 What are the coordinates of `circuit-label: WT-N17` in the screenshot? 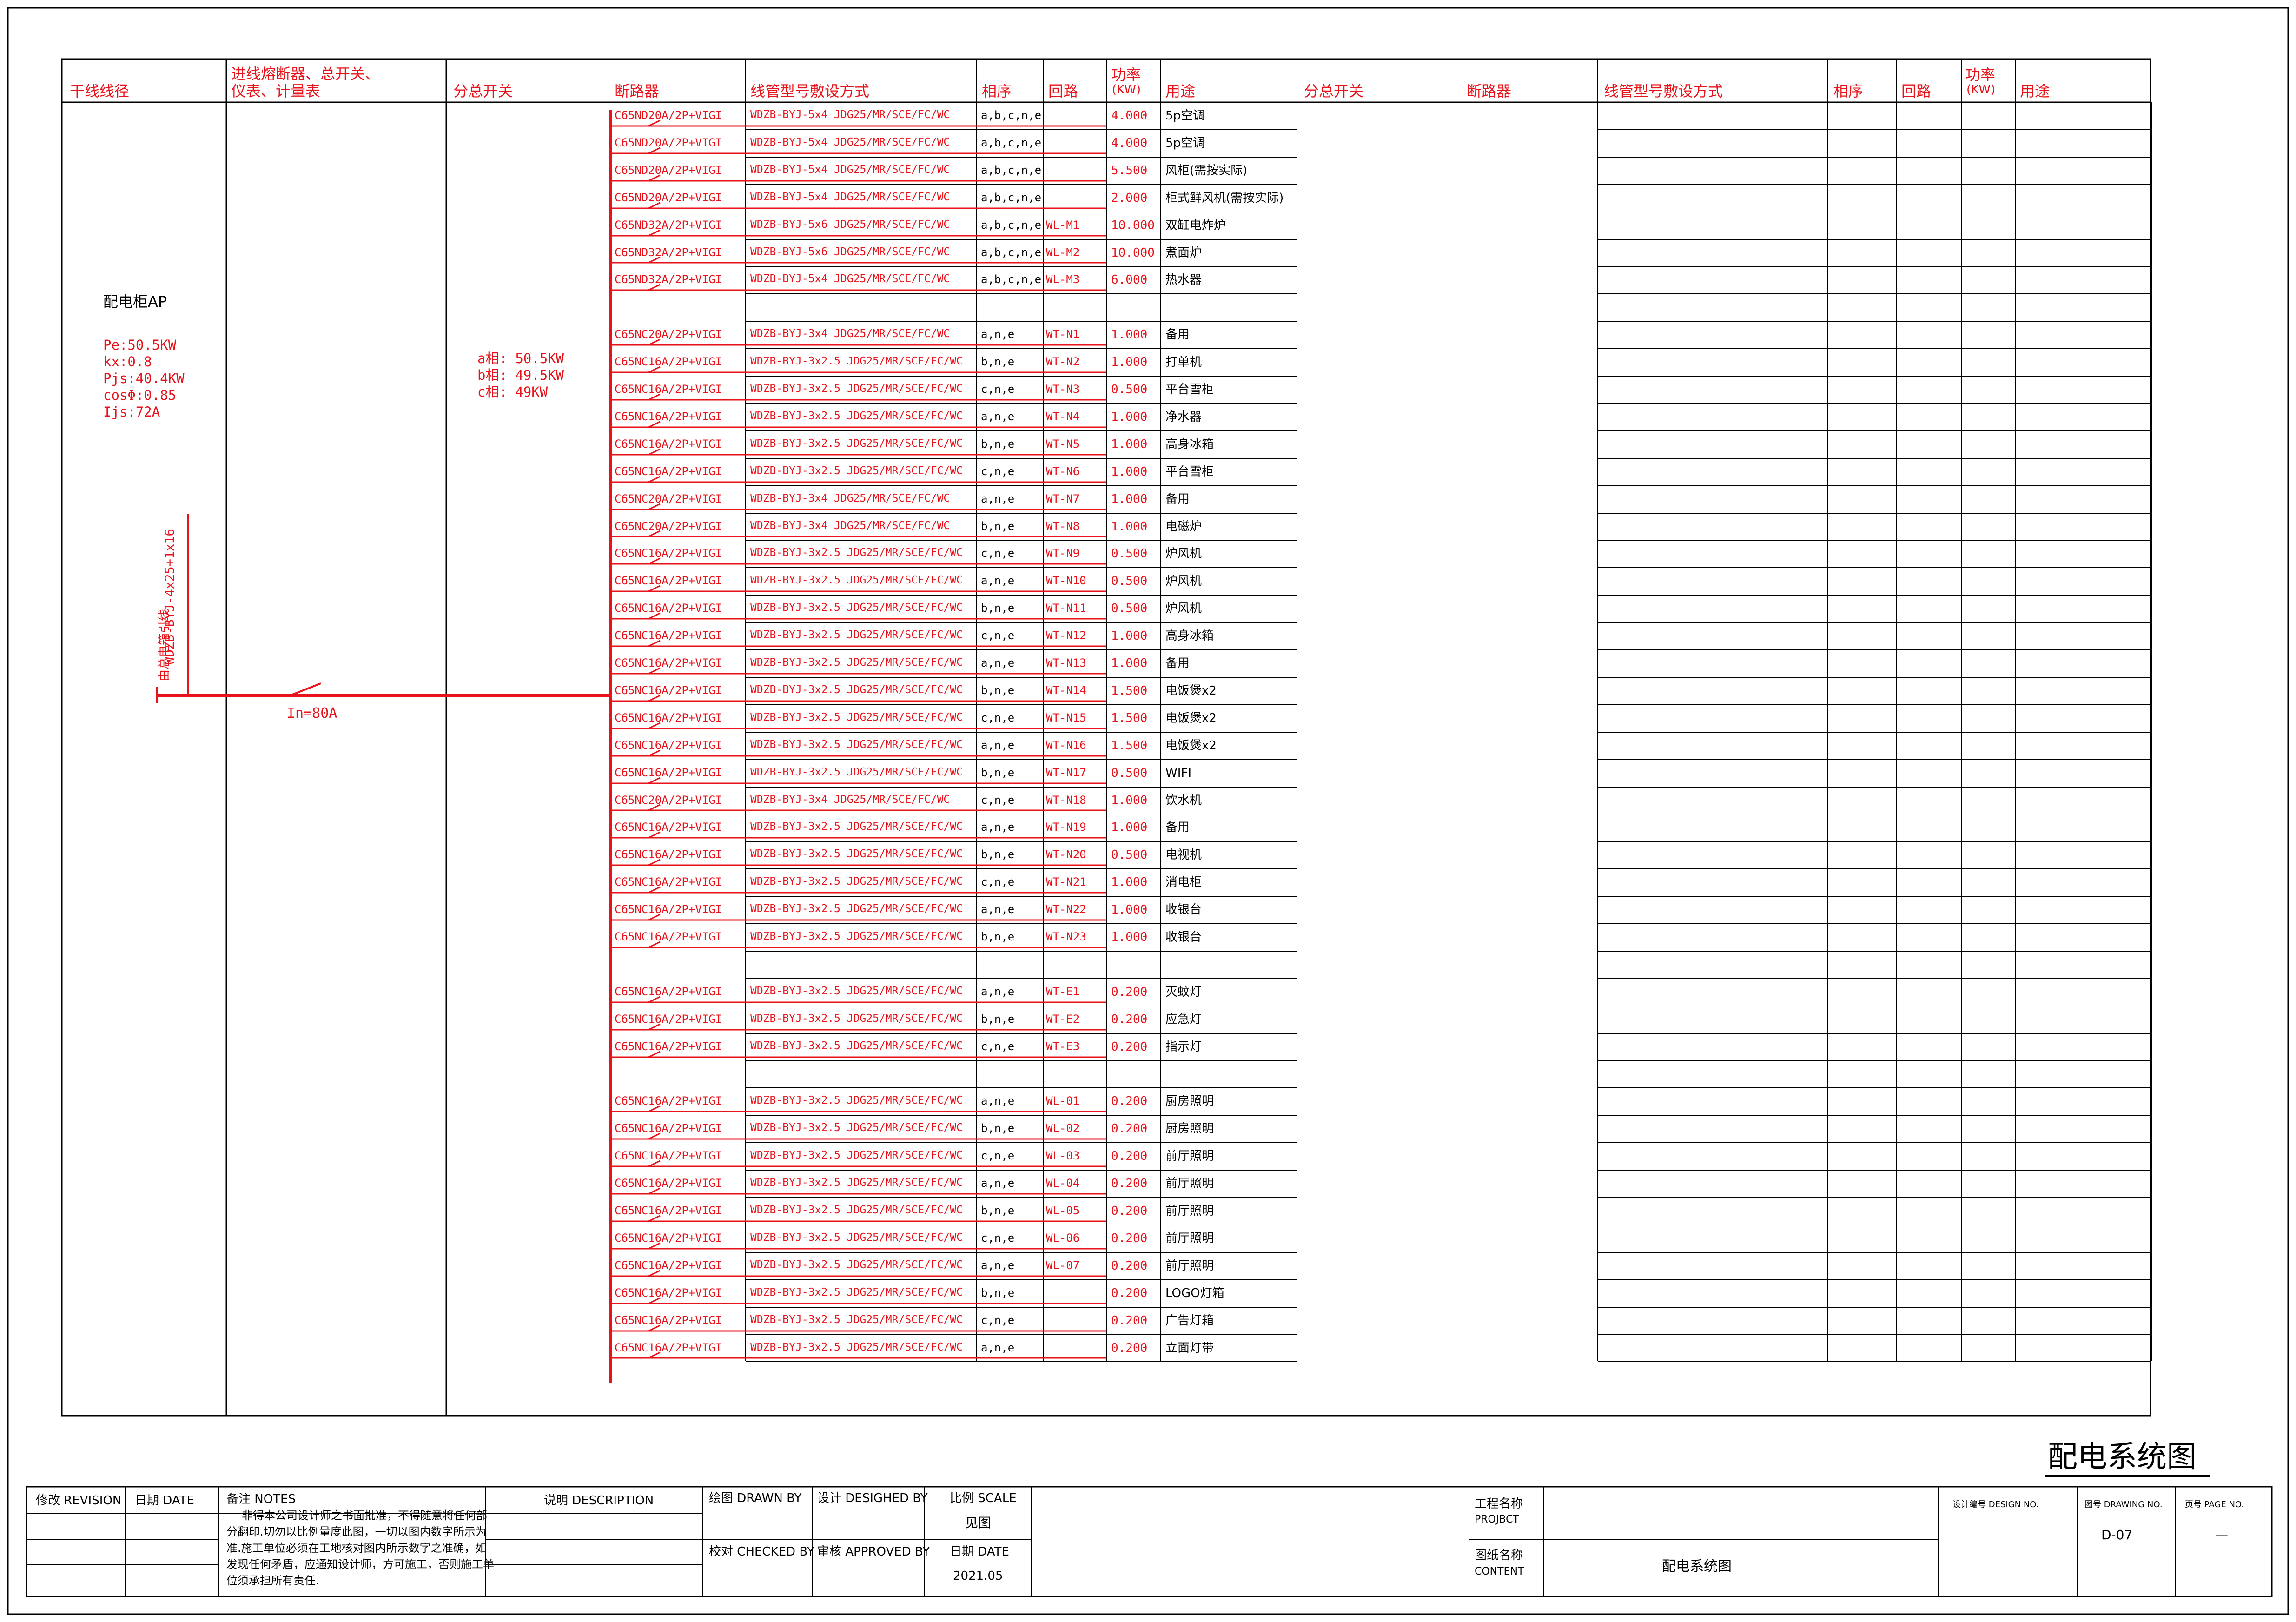 It's located at (1066, 772).